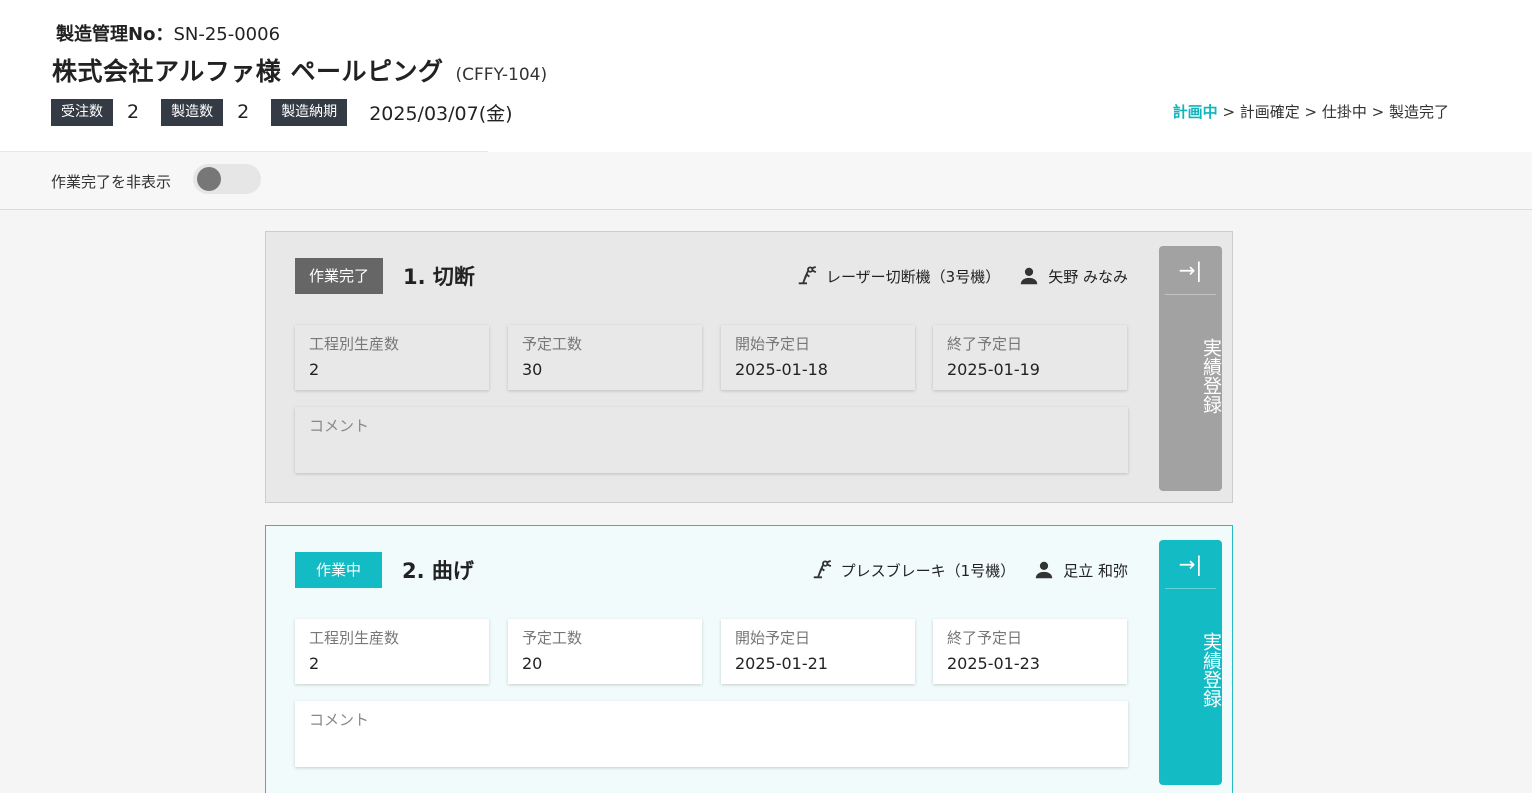 Image resolution: width=1532 pixels, height=793 pixels. I want to click on mfg-qty-tag: 製造数, so click(192, 112).